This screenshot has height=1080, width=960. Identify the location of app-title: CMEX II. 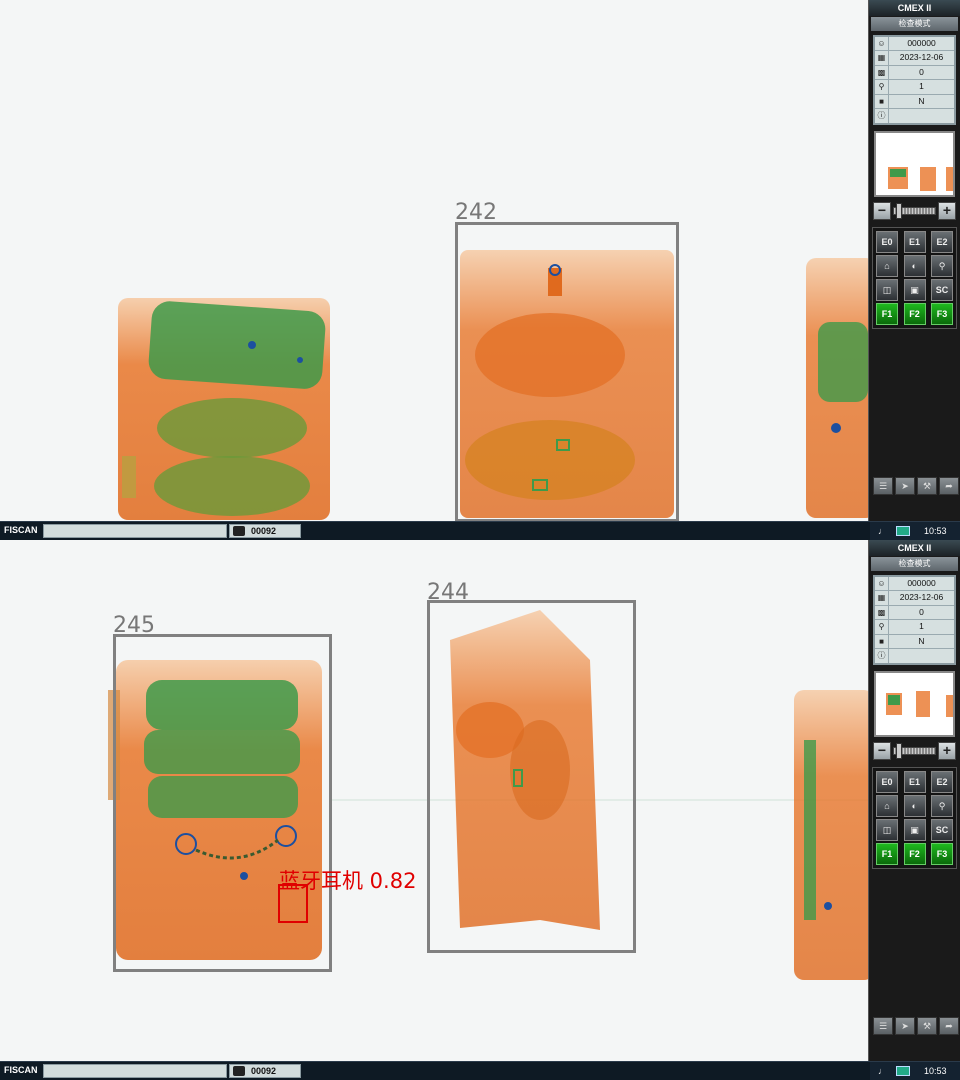
(914, 548).